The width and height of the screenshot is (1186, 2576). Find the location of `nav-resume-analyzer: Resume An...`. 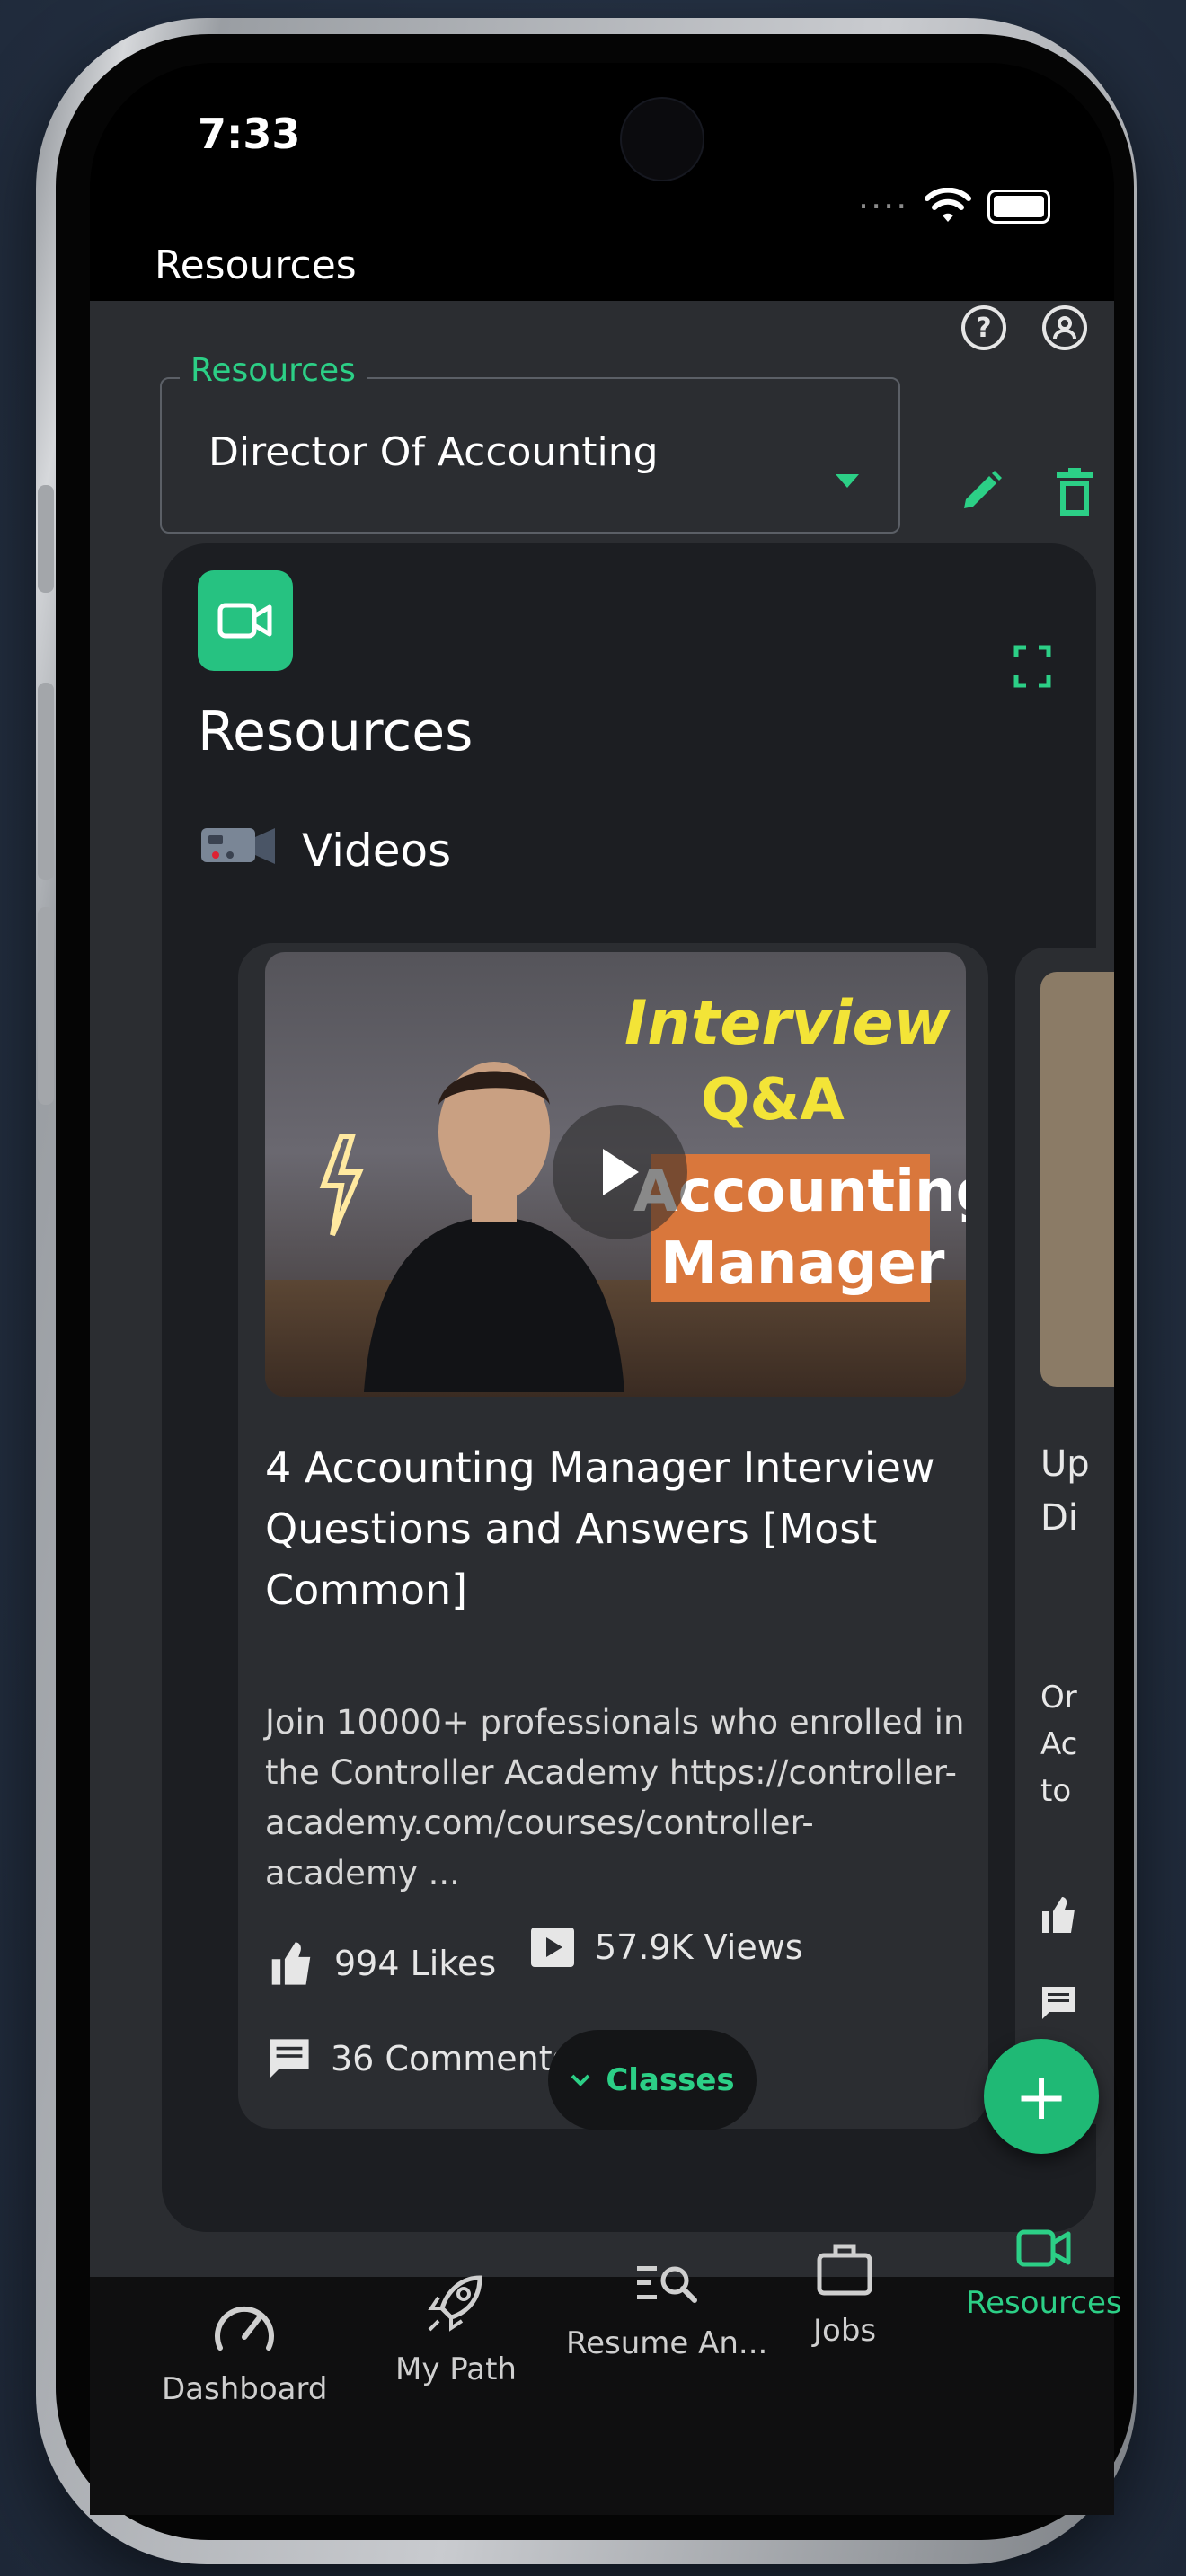

nav-resume-analyzer: Resume An... is located at coordinates (666, 2310).